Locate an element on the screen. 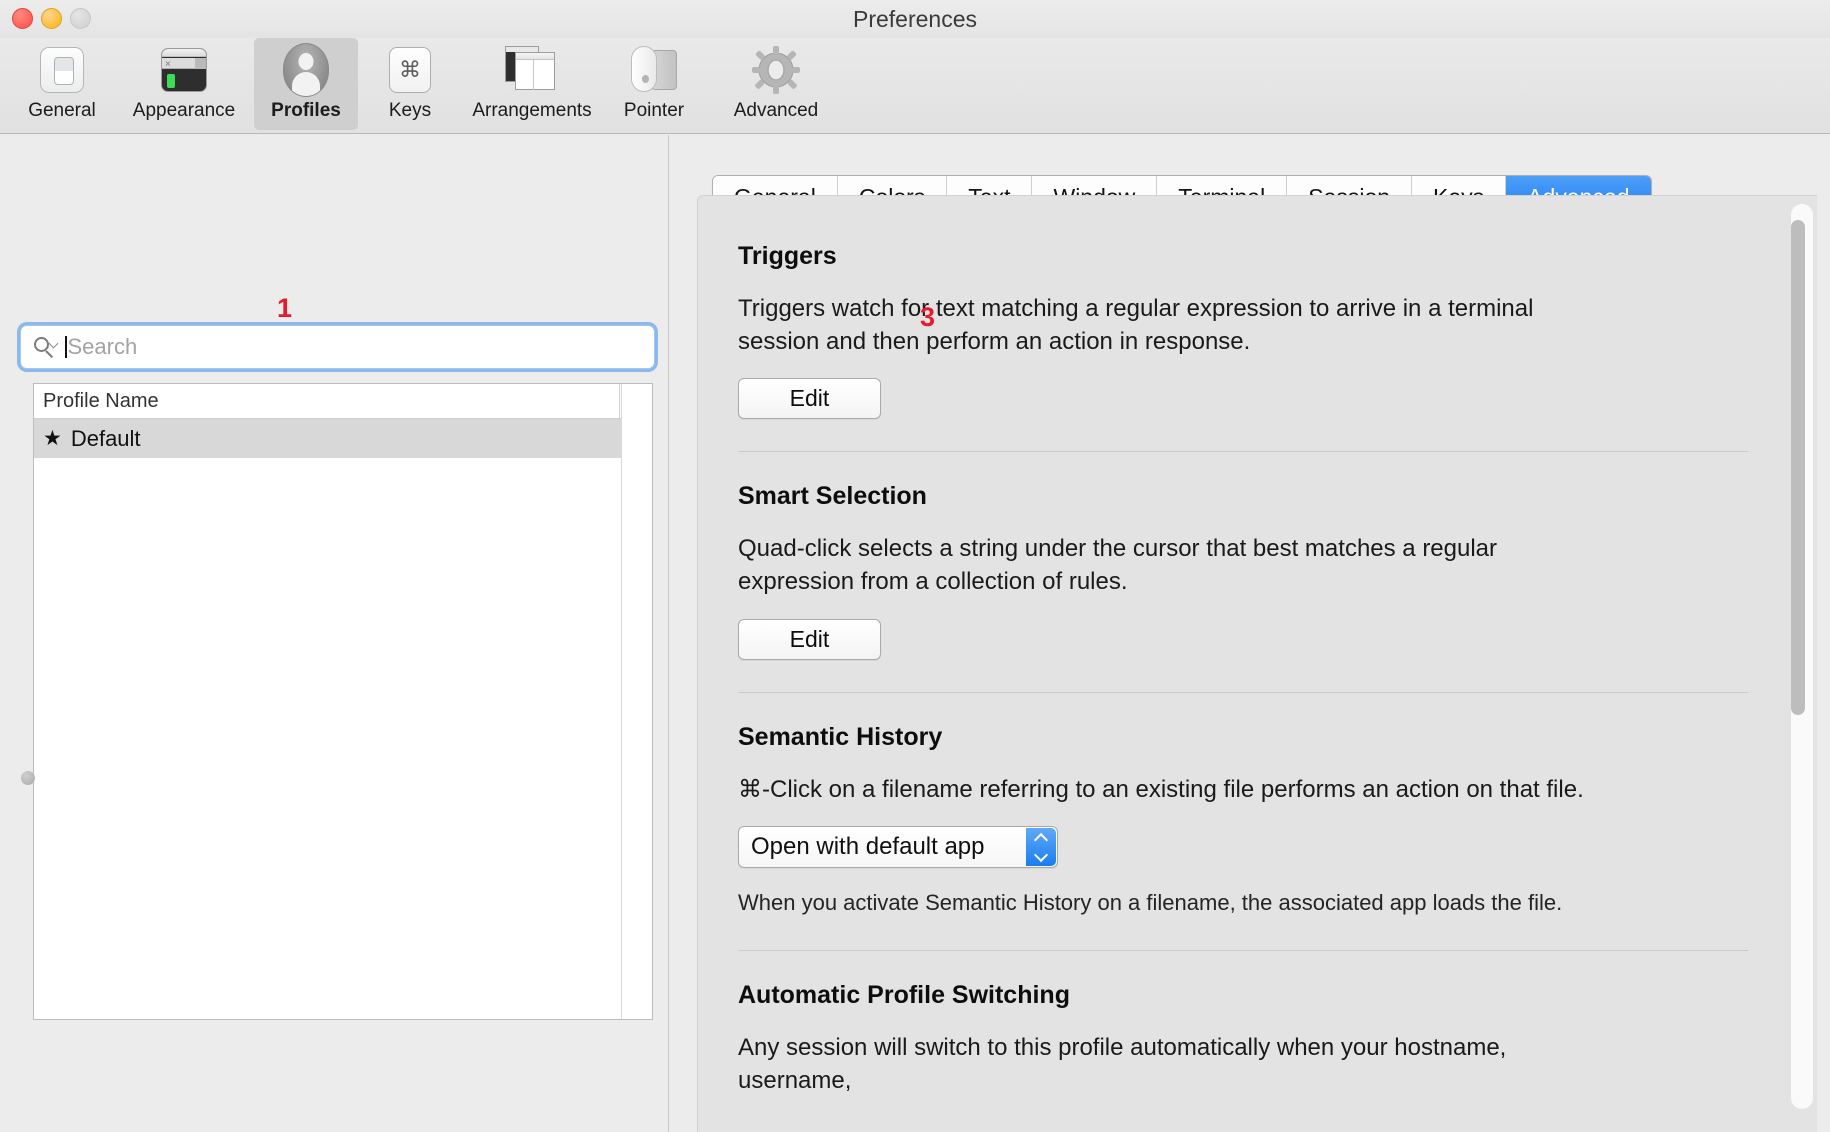  window-titlebar: Preferences is located at coordinates (915, 19).